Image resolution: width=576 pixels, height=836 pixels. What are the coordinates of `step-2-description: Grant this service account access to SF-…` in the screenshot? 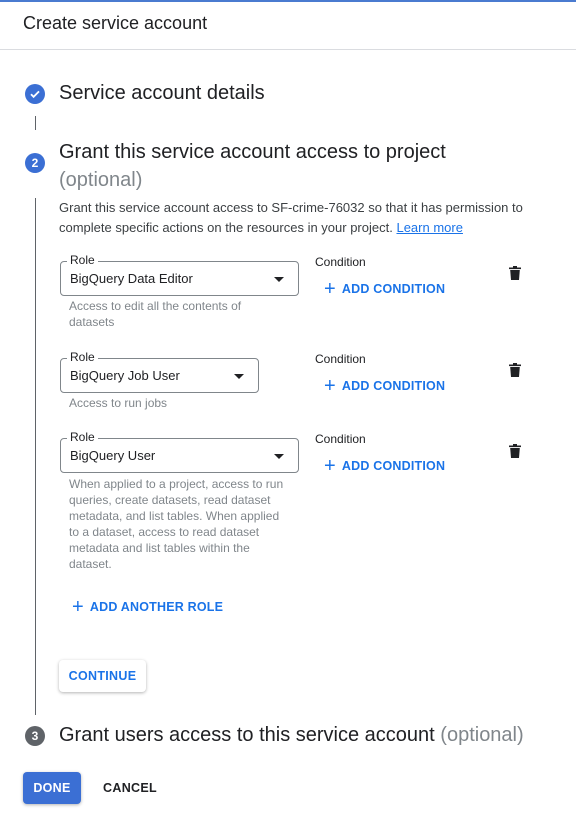 It's located at (299, 218).